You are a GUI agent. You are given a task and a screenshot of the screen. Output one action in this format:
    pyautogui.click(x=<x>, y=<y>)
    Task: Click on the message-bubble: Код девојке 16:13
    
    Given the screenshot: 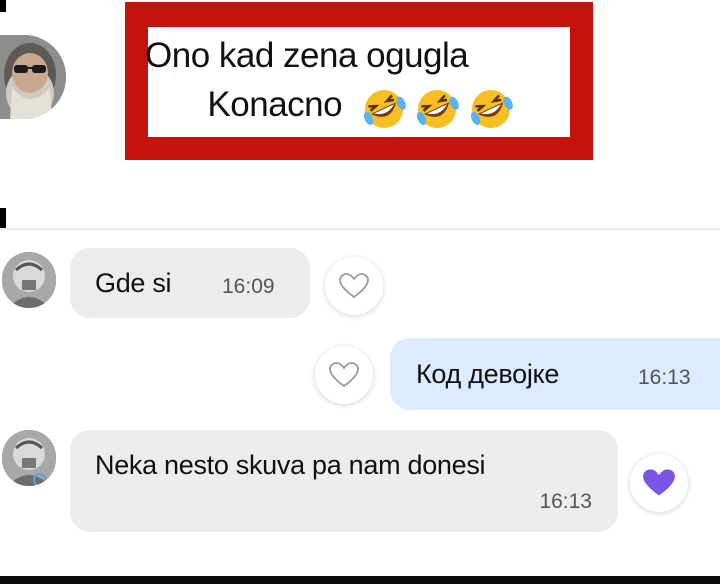 What is the action you would take?
    pyautogui.click(x=555, y=374)
    